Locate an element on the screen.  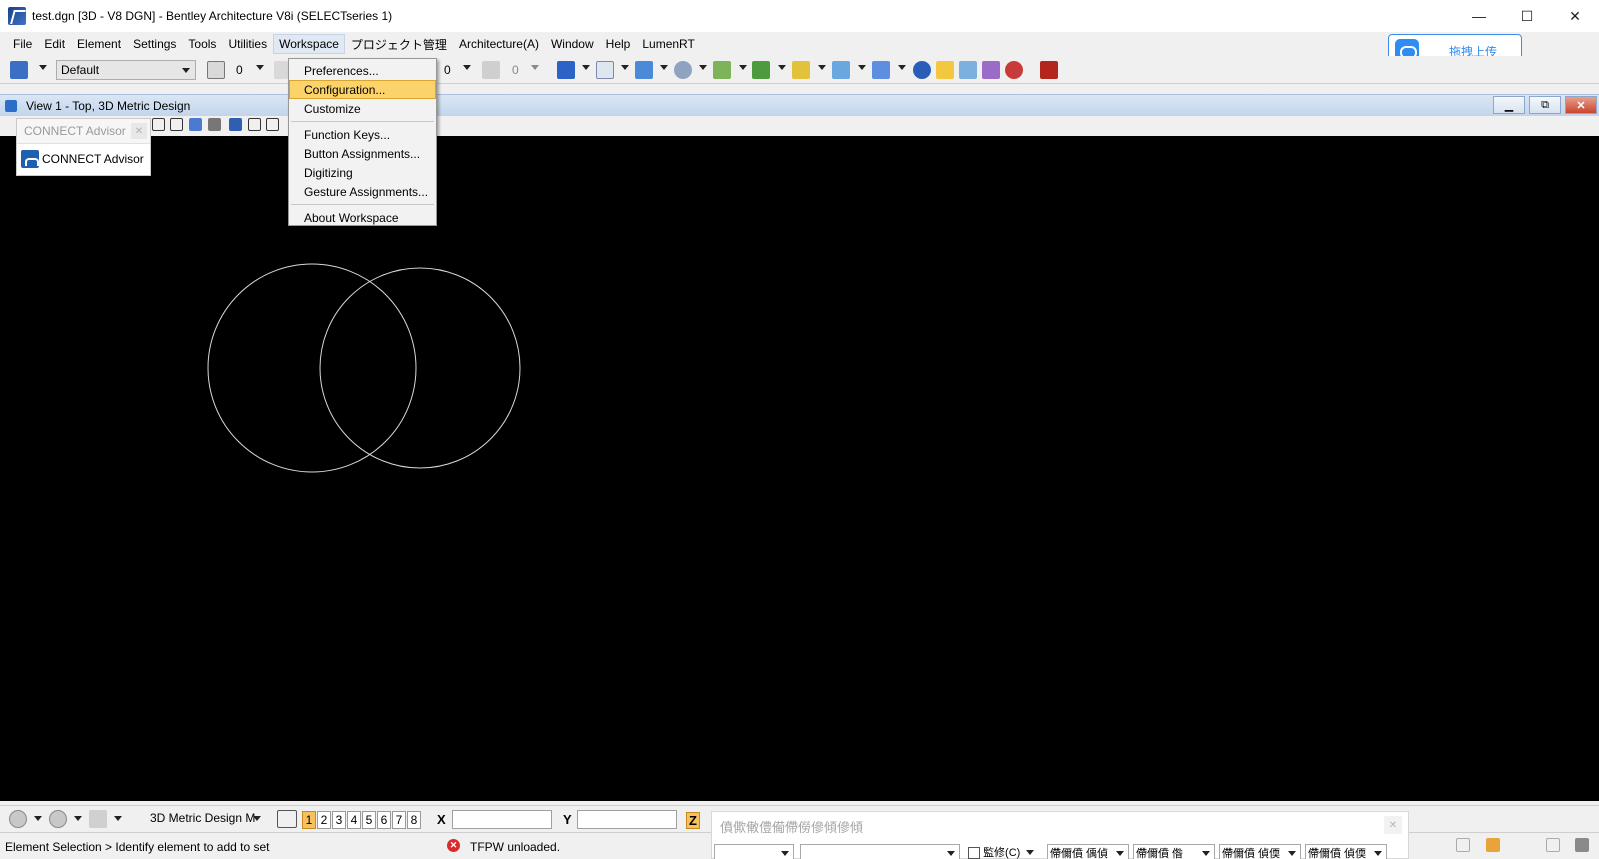
menu-settings: Settings is located at coordinates (154, 44).